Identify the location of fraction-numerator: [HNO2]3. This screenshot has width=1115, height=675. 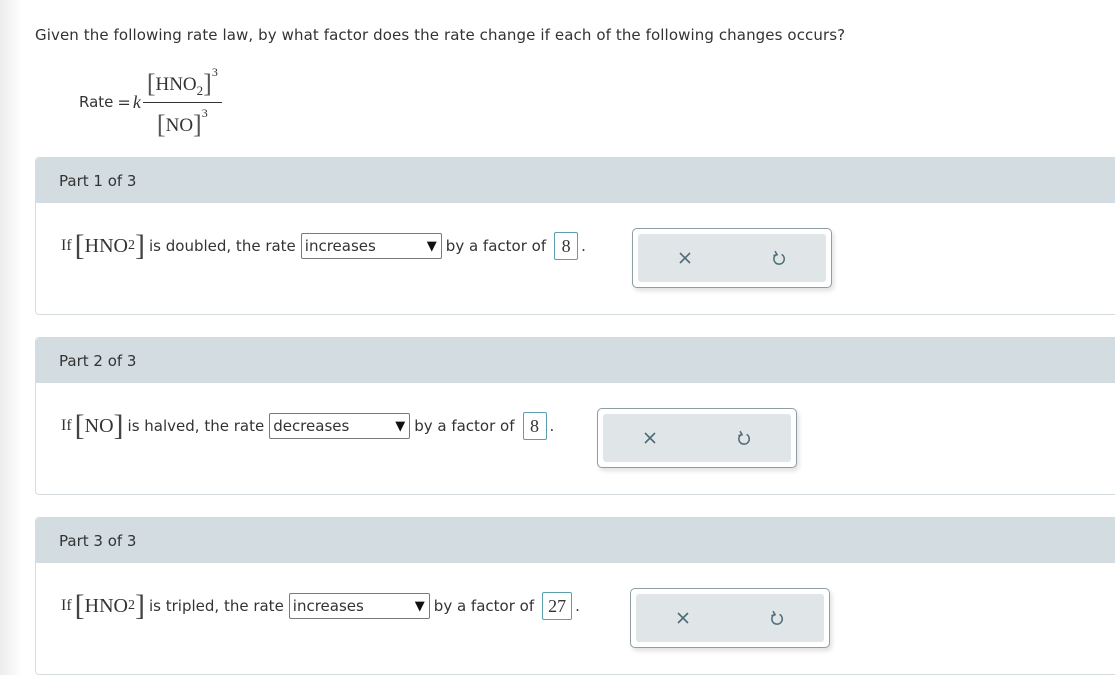
(182, 81).